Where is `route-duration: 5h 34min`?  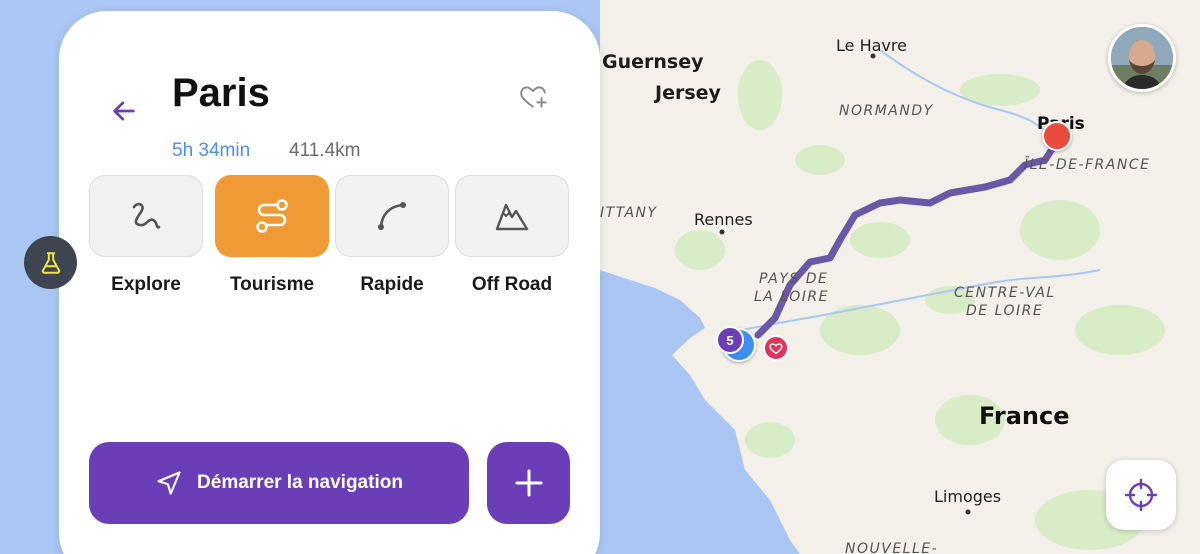 route-duration: 5h 34min is located at coordinates (211, 150).